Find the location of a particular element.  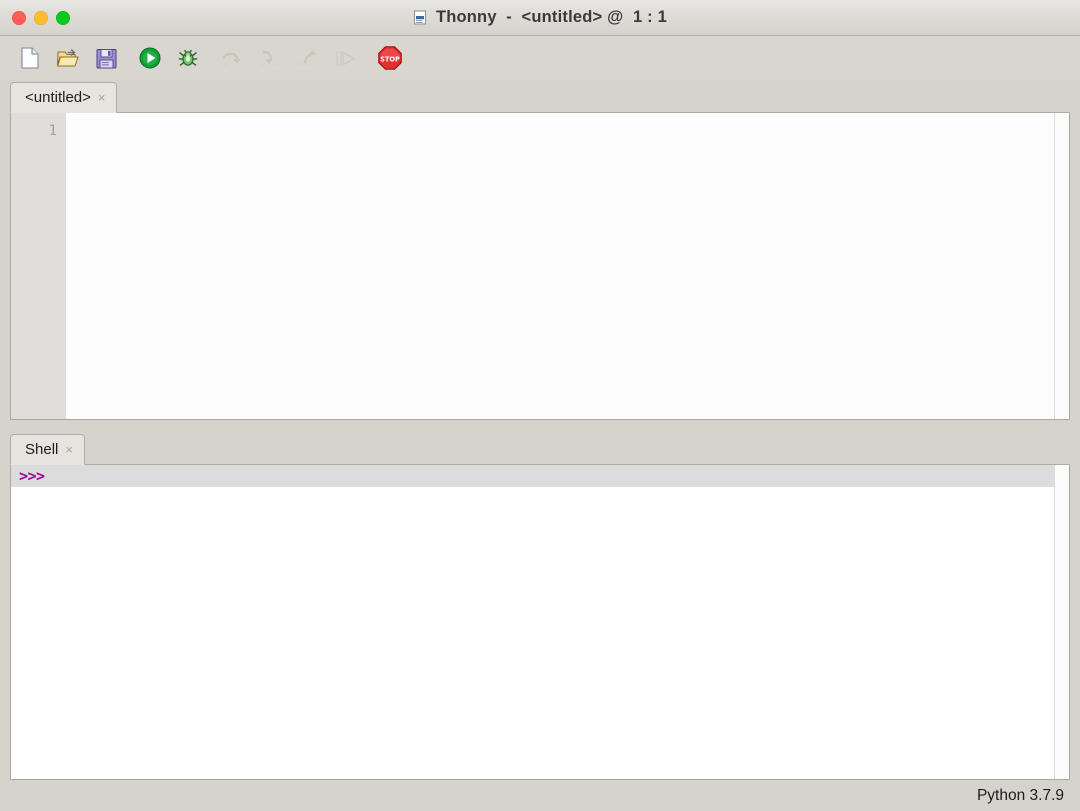

tab-untitled: <untitled> × is located at coordinates (64, 97).